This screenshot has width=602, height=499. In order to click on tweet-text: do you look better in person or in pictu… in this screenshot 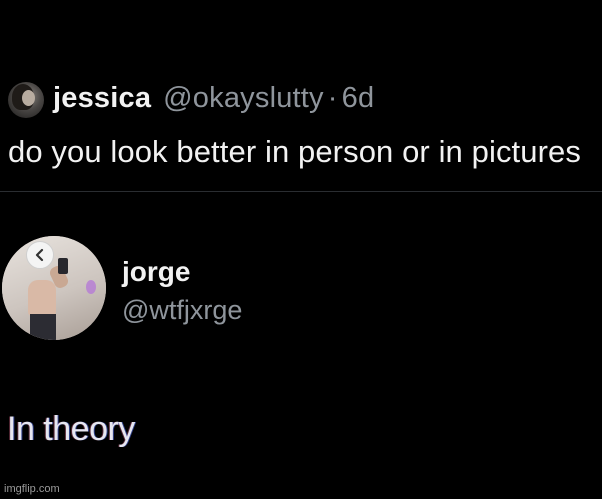, I will do `click(294, 151)`.